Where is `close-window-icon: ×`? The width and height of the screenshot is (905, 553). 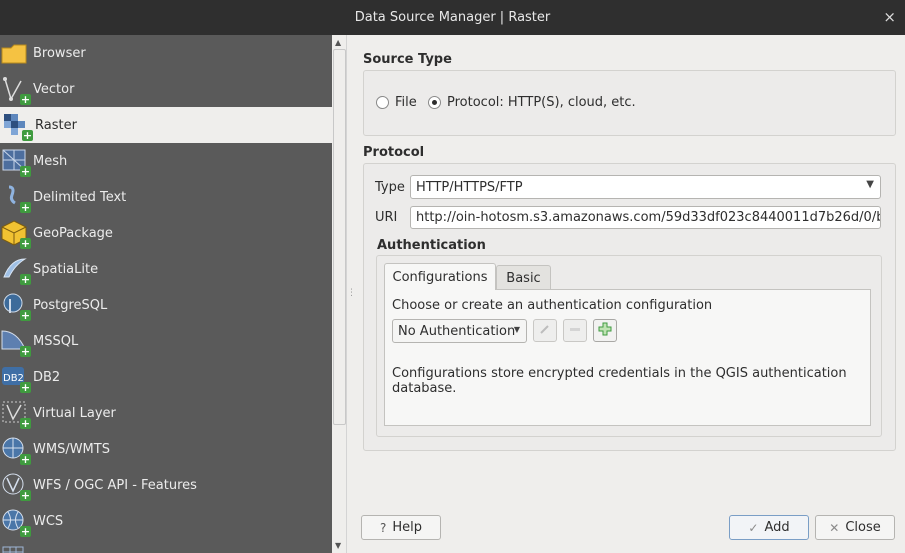 close-window-icon: × is located at coordinates (889, 17).